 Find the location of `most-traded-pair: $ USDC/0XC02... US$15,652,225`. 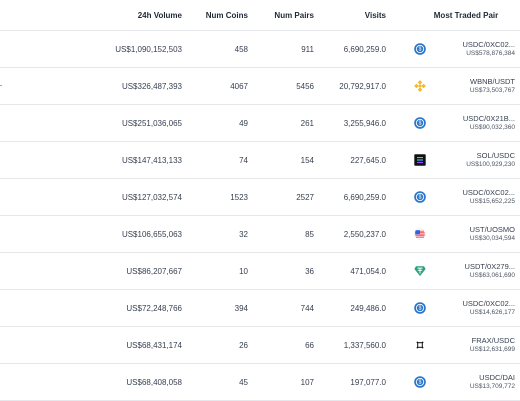

most-traded-pair: $ USDC/0XC02... US$15,652,225 is located at coordinates (466, 197).